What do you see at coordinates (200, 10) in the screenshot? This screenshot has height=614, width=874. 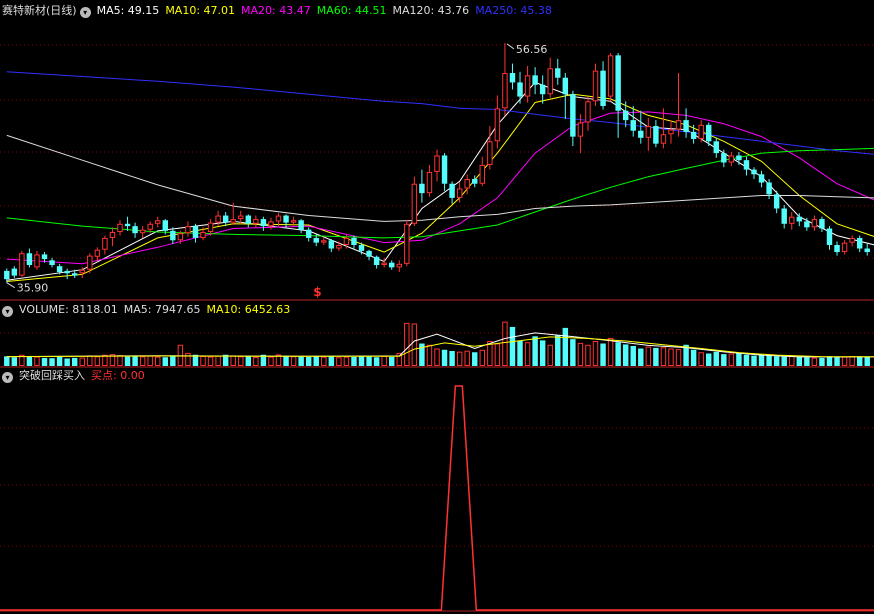 I see `main-legend-item-1: MA10: 47.01` at bounding box center [200, 10].